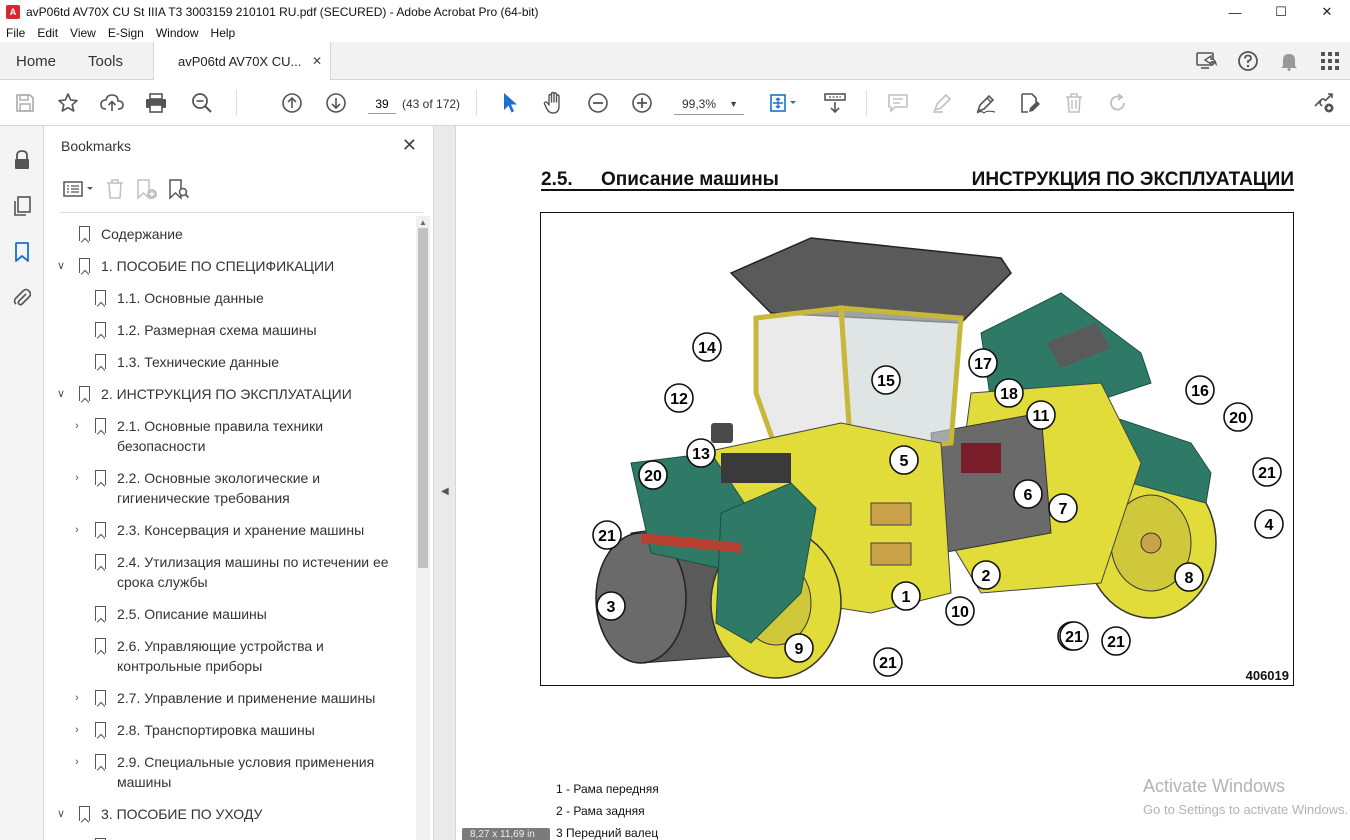 Image resolution: width=1350 pixels, height=840 pixels. What do you see at coordinates (77, 614) in the screenshot?
I see `chevron-right-icon` at bounding box center [77, 614].